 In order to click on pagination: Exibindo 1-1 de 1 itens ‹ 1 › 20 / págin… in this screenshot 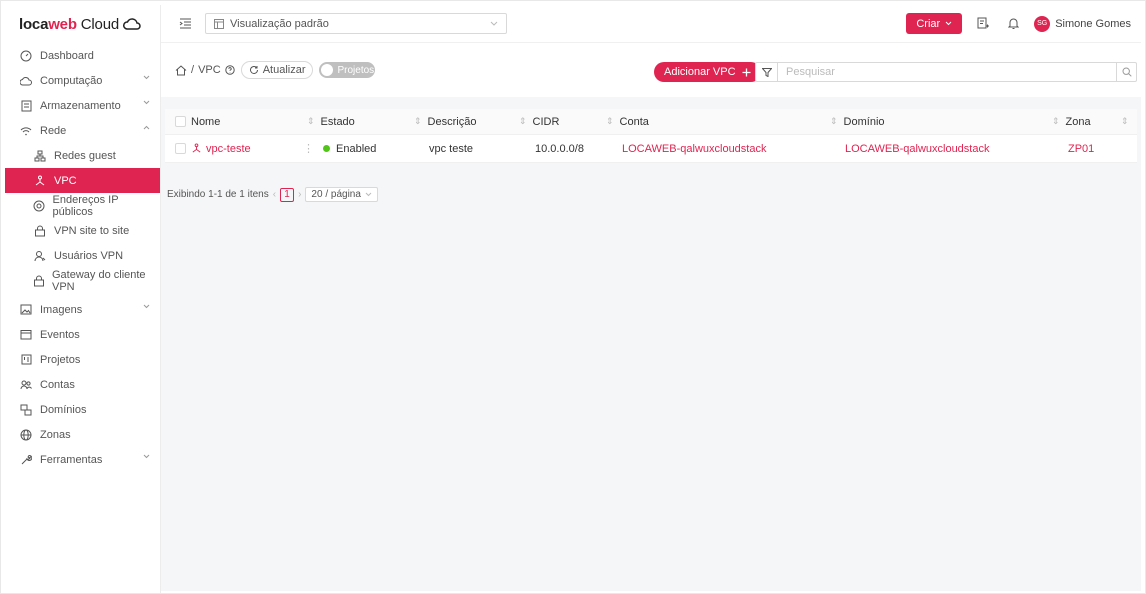, I will do `click(272, 194)`.